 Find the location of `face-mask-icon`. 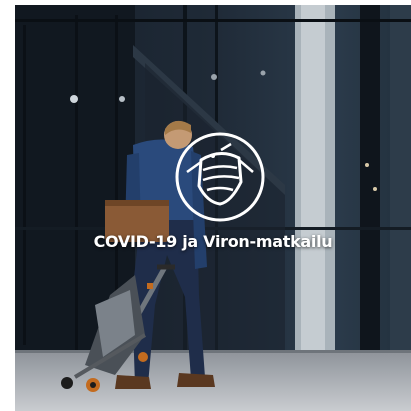

face-mask-icon is located at coordinates (220, 177).